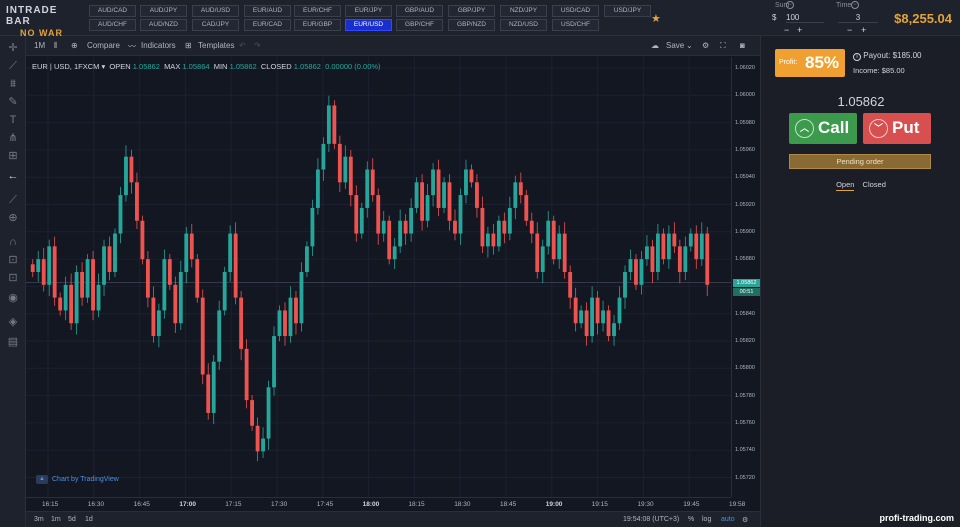 This screenshot has height=527, width=960. Describe the element at coordinates (368, 11) in the screenshot. I see `pair-button-eur-jpy: EUR/JPY` at that location.